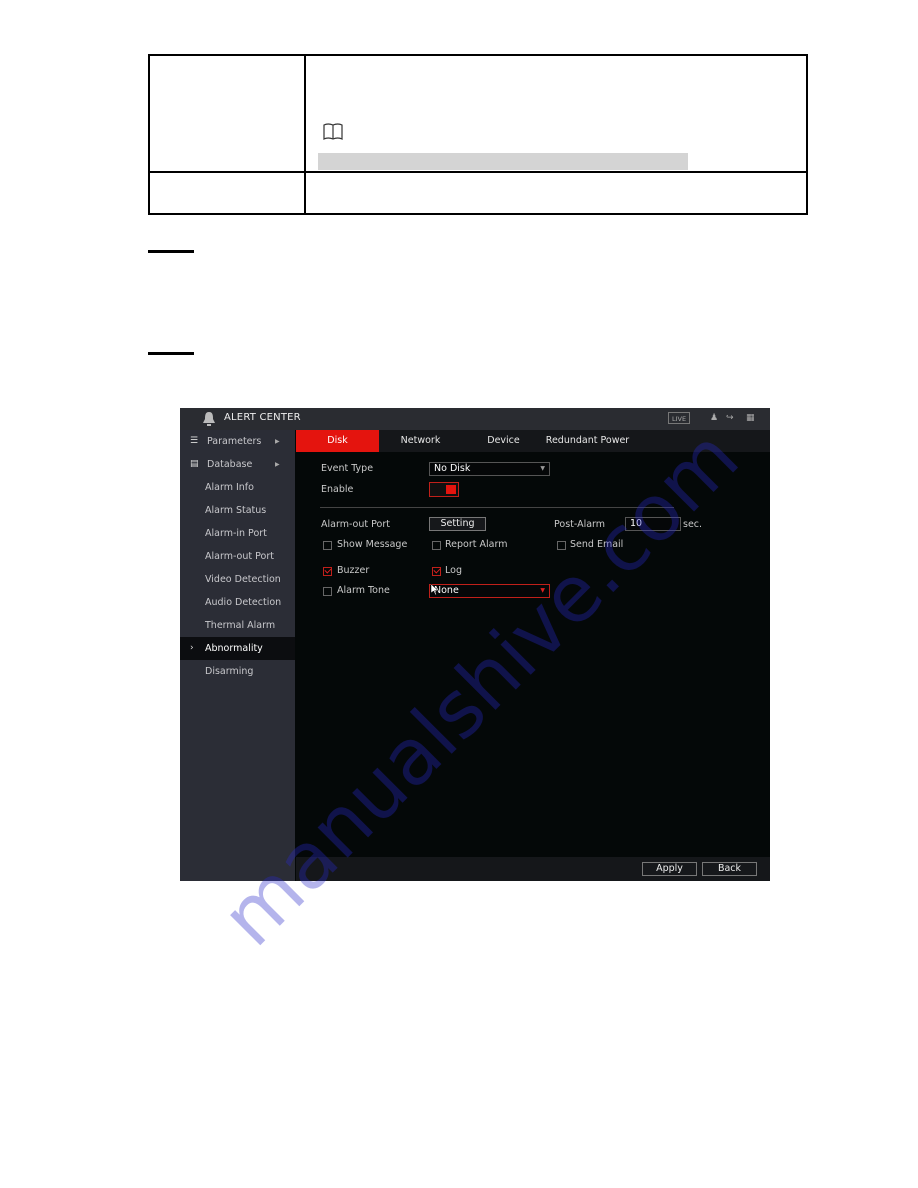 This screenshot has height=1188, width=918. Describe the element at coordinates (729, 869) in the screenshot. I see `back-button: Back` at that location.